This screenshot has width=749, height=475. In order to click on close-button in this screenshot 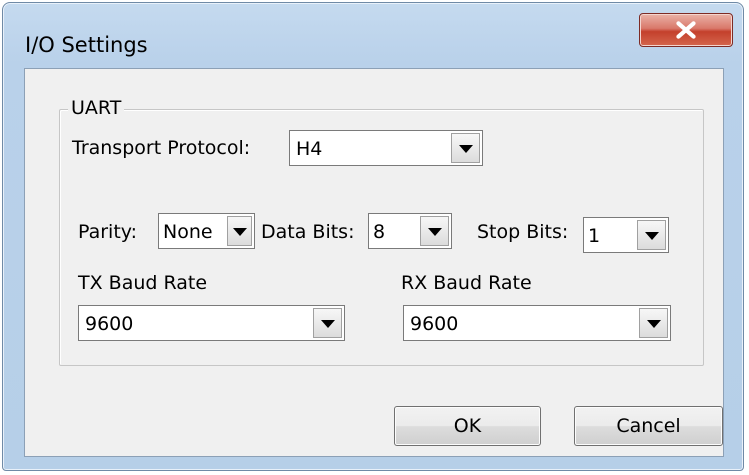, I will do `click(686, 30)`.